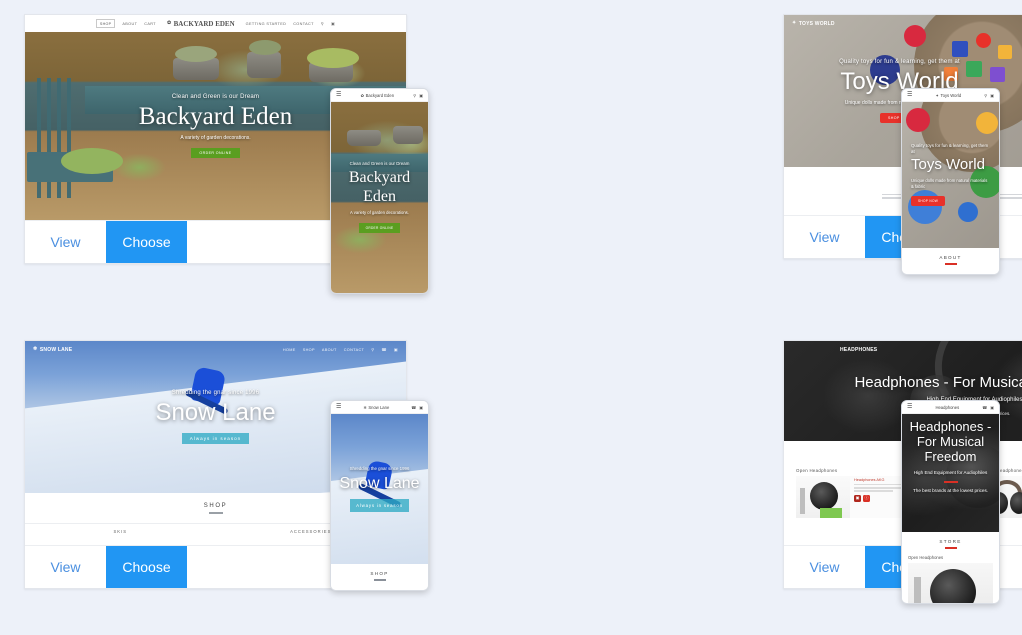 The width and height of the screenshot is (1022, 635). I want to click on nav-pill-shop: SHOP, so click(105, 23).